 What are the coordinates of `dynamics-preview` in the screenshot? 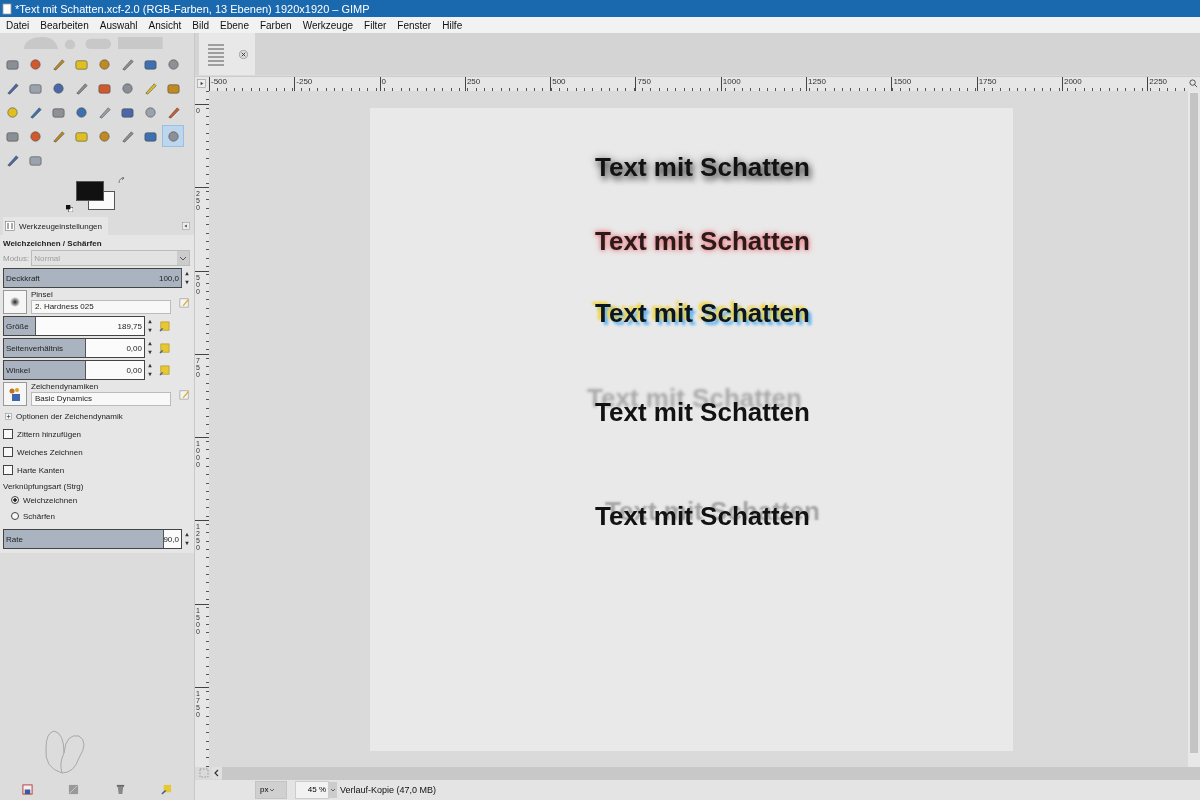 It's located at (15, 394).